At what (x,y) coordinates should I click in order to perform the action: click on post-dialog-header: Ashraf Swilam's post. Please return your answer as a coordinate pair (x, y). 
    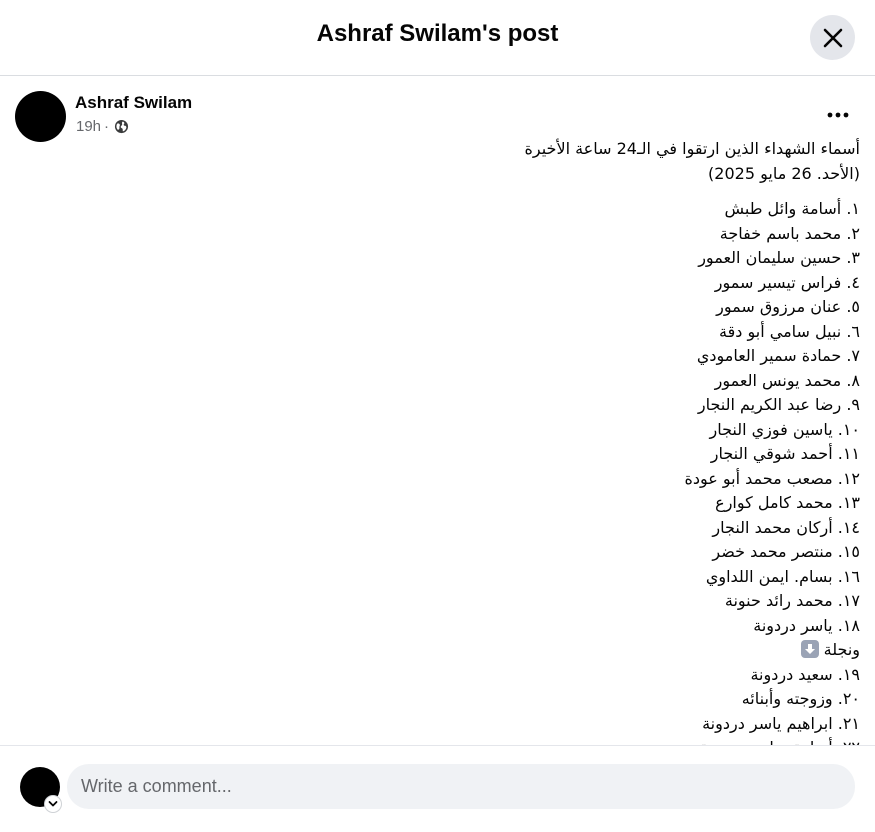
    Looking at the image, I should click on (437, 38).